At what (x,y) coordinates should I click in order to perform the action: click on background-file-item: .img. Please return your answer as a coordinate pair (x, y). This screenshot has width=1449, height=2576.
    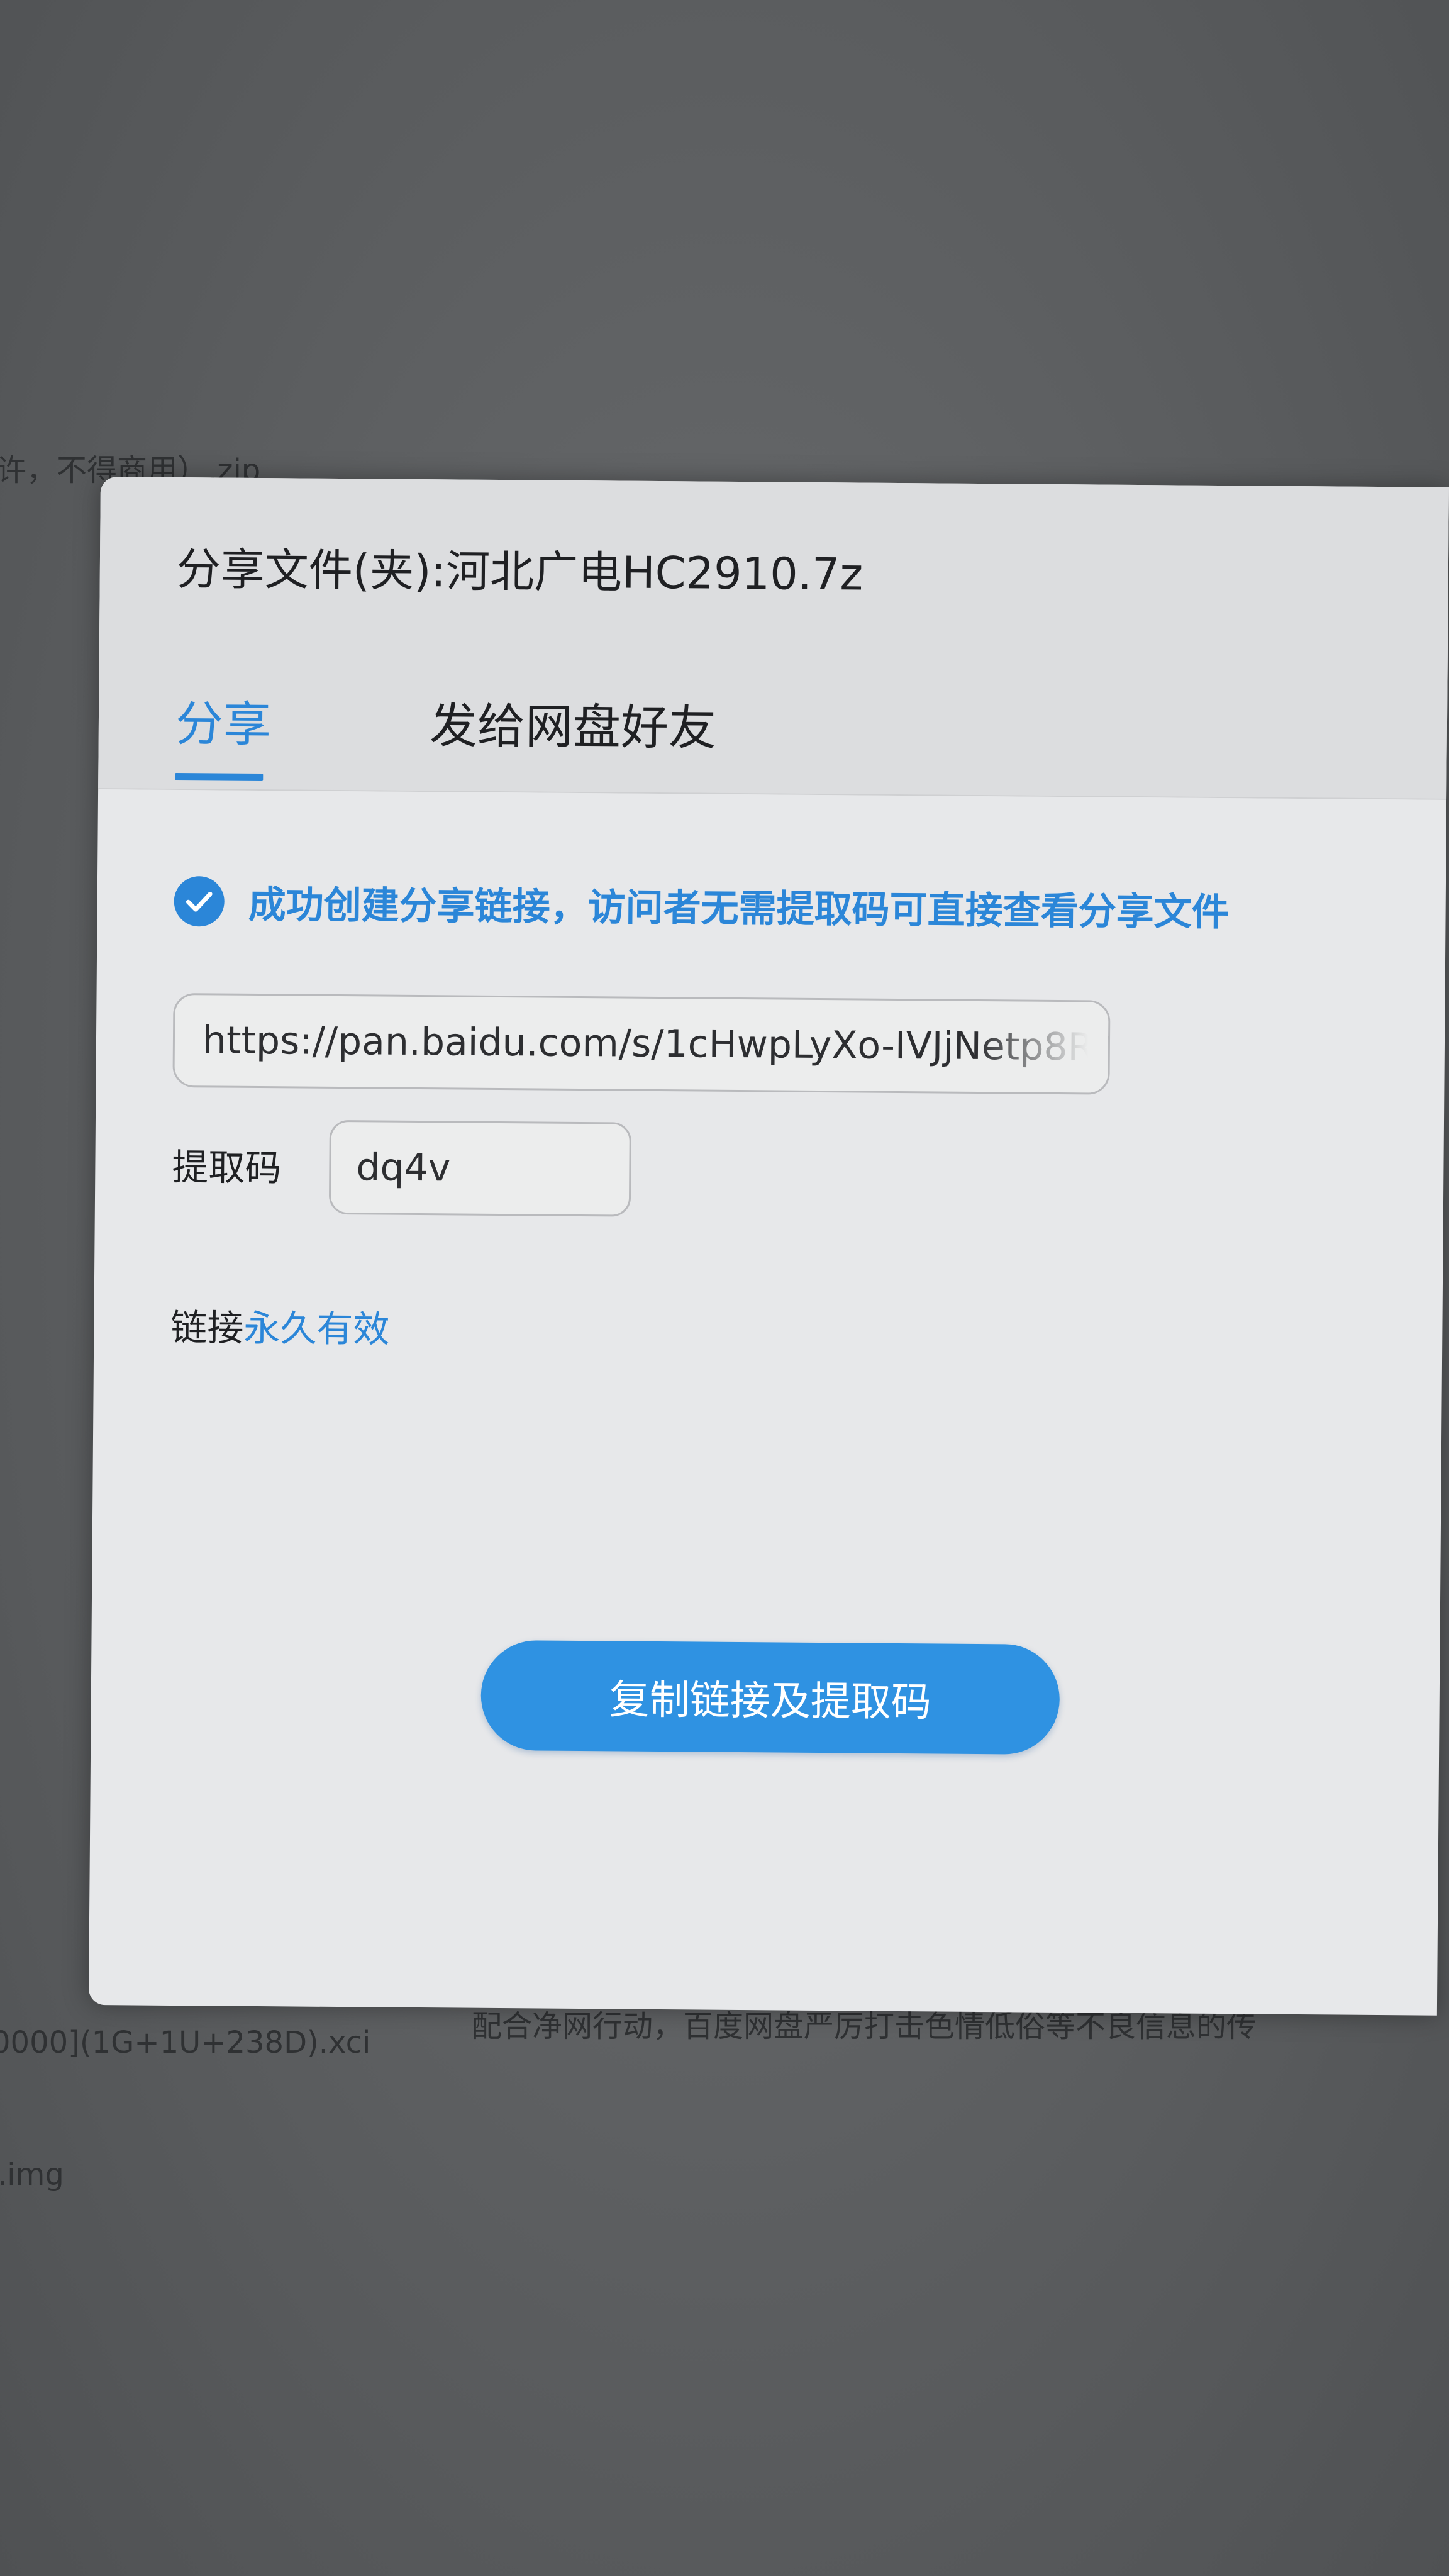
    Looking at the image, I should click on (32, 2174).